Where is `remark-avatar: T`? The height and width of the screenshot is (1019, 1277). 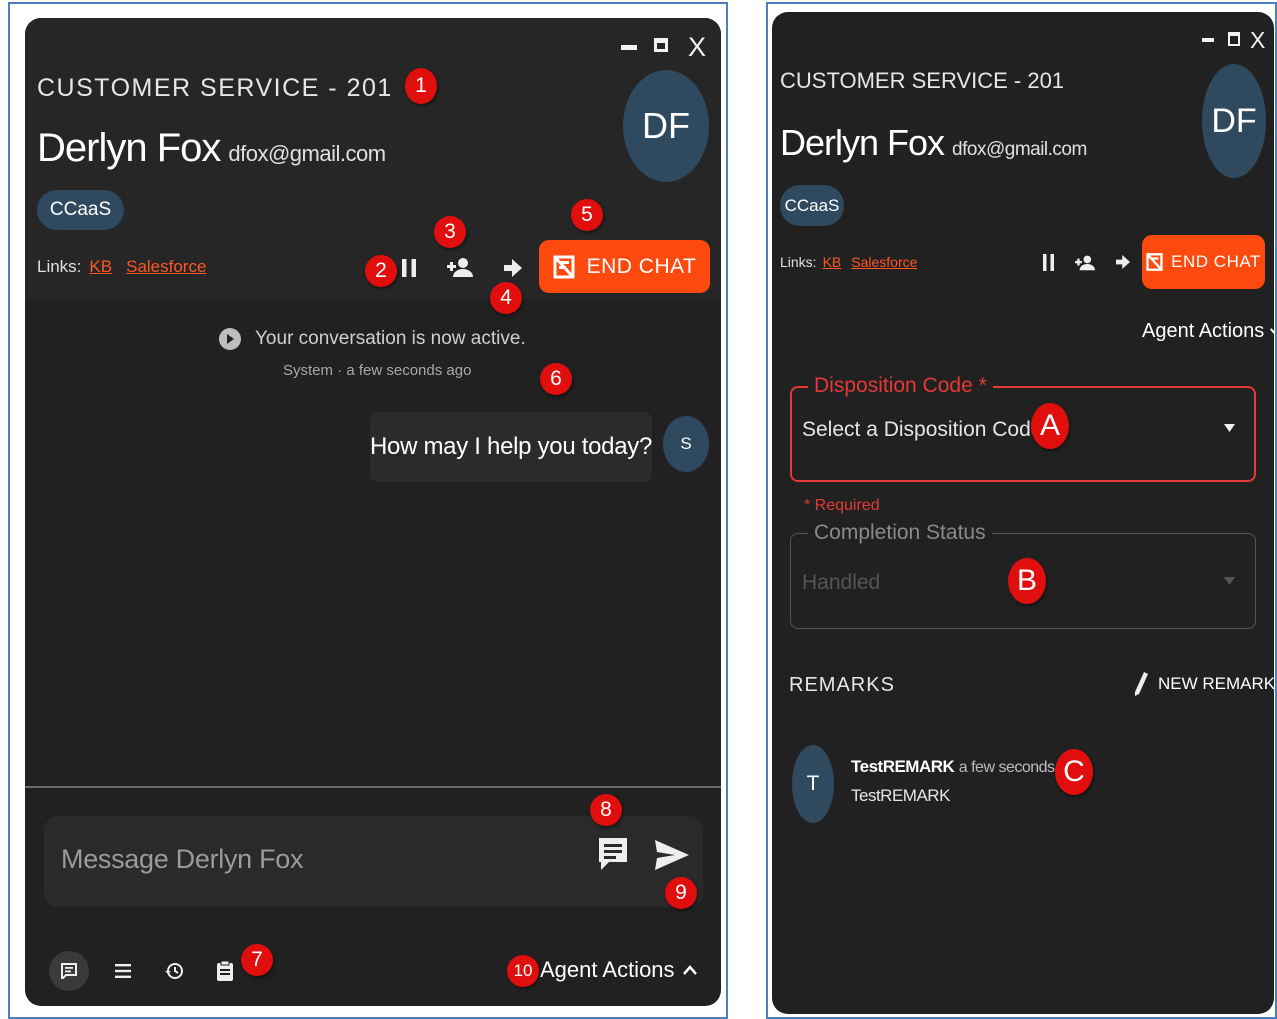 remark-avatar: T is located at coordinates (813, 784).